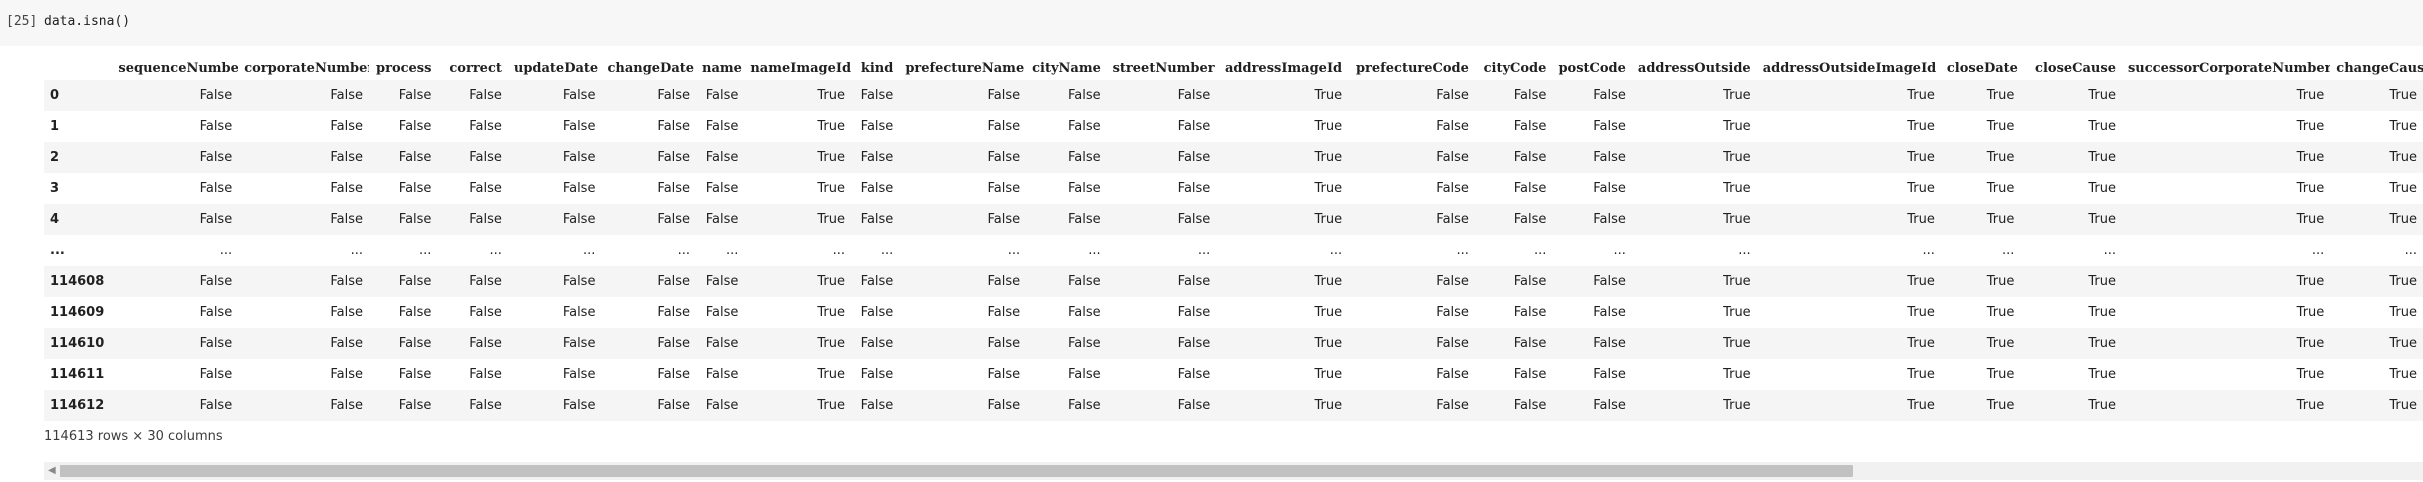 This screenshot has width=2423, height=482. What do you see at coordinates (87, 21) in the screenshot?
I see `code-editor: data.isna()` at bounding box center [87, 21].